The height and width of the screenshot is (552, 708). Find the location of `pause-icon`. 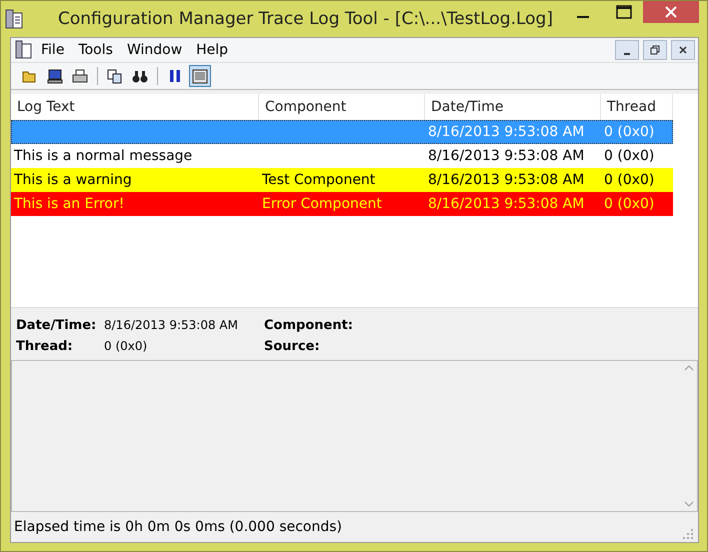

pause-icon is located at coordinates (175, 76).